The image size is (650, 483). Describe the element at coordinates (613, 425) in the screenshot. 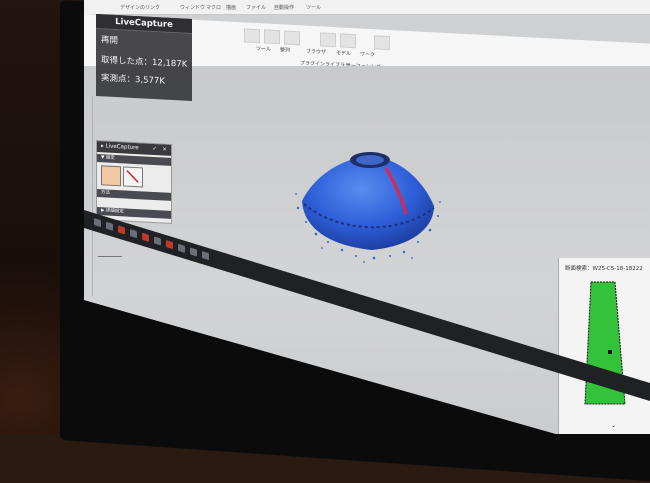

I see `chevron-down-icon: ⌄` at that location.